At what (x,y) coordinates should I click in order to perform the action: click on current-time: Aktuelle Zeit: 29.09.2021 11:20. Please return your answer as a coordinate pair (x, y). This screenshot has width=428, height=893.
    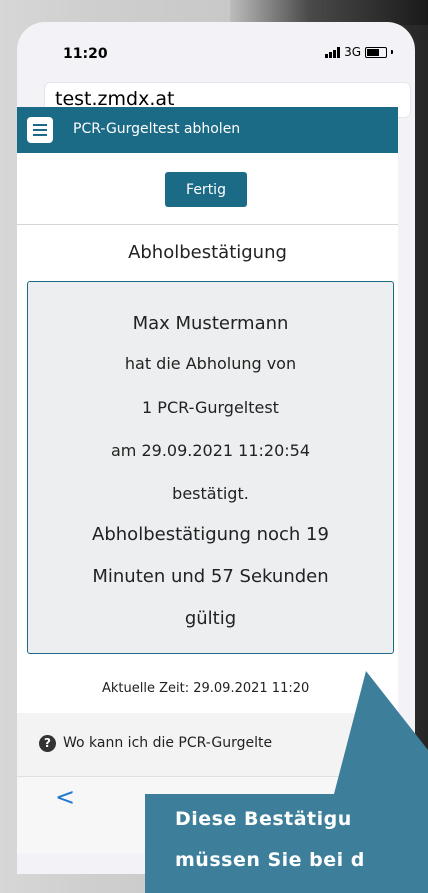
    Looking at the image, I should click on (206, 688).